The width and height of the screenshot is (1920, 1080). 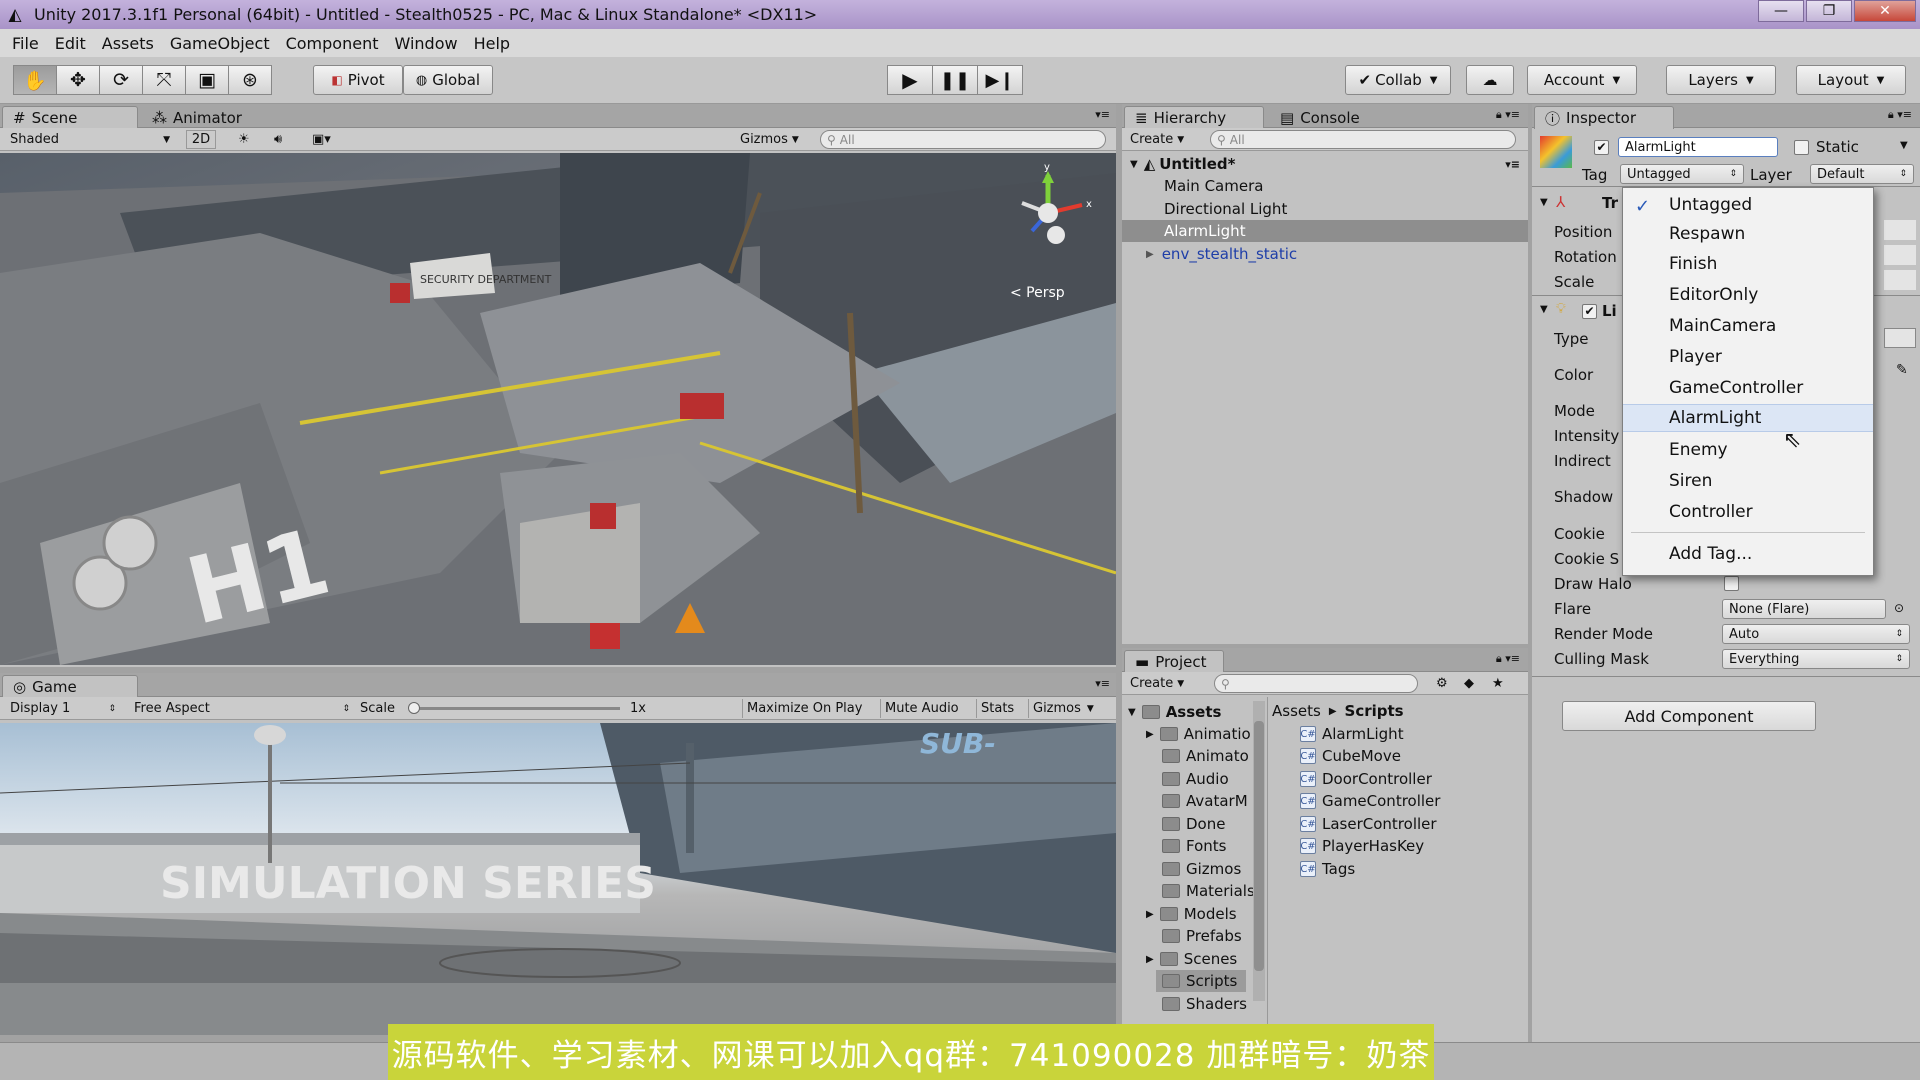 What do you see at coordinates (1325, 254) in the screenshot?
I see `hierarchy-item-env-stealth-static: ▶ env_stealth_static` at bounding box center [1325, 254].